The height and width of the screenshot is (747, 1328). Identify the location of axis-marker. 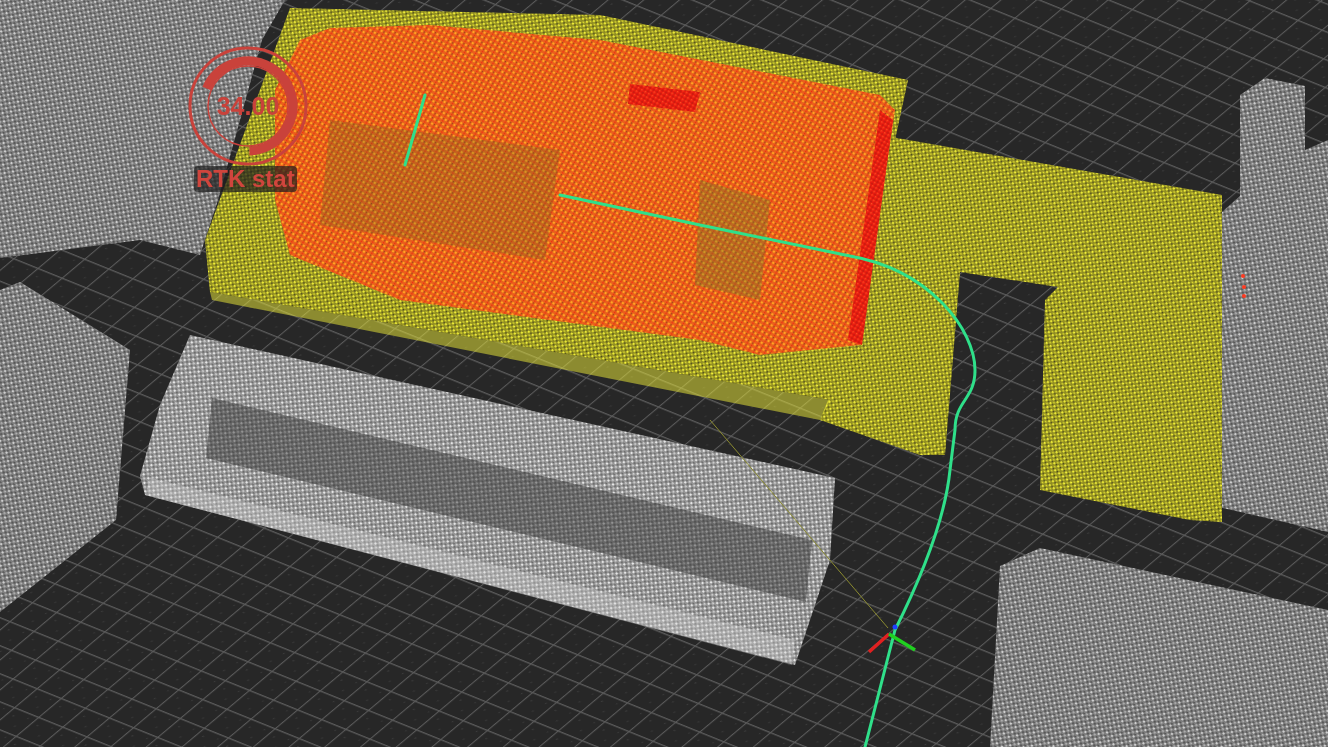
(891, 639).